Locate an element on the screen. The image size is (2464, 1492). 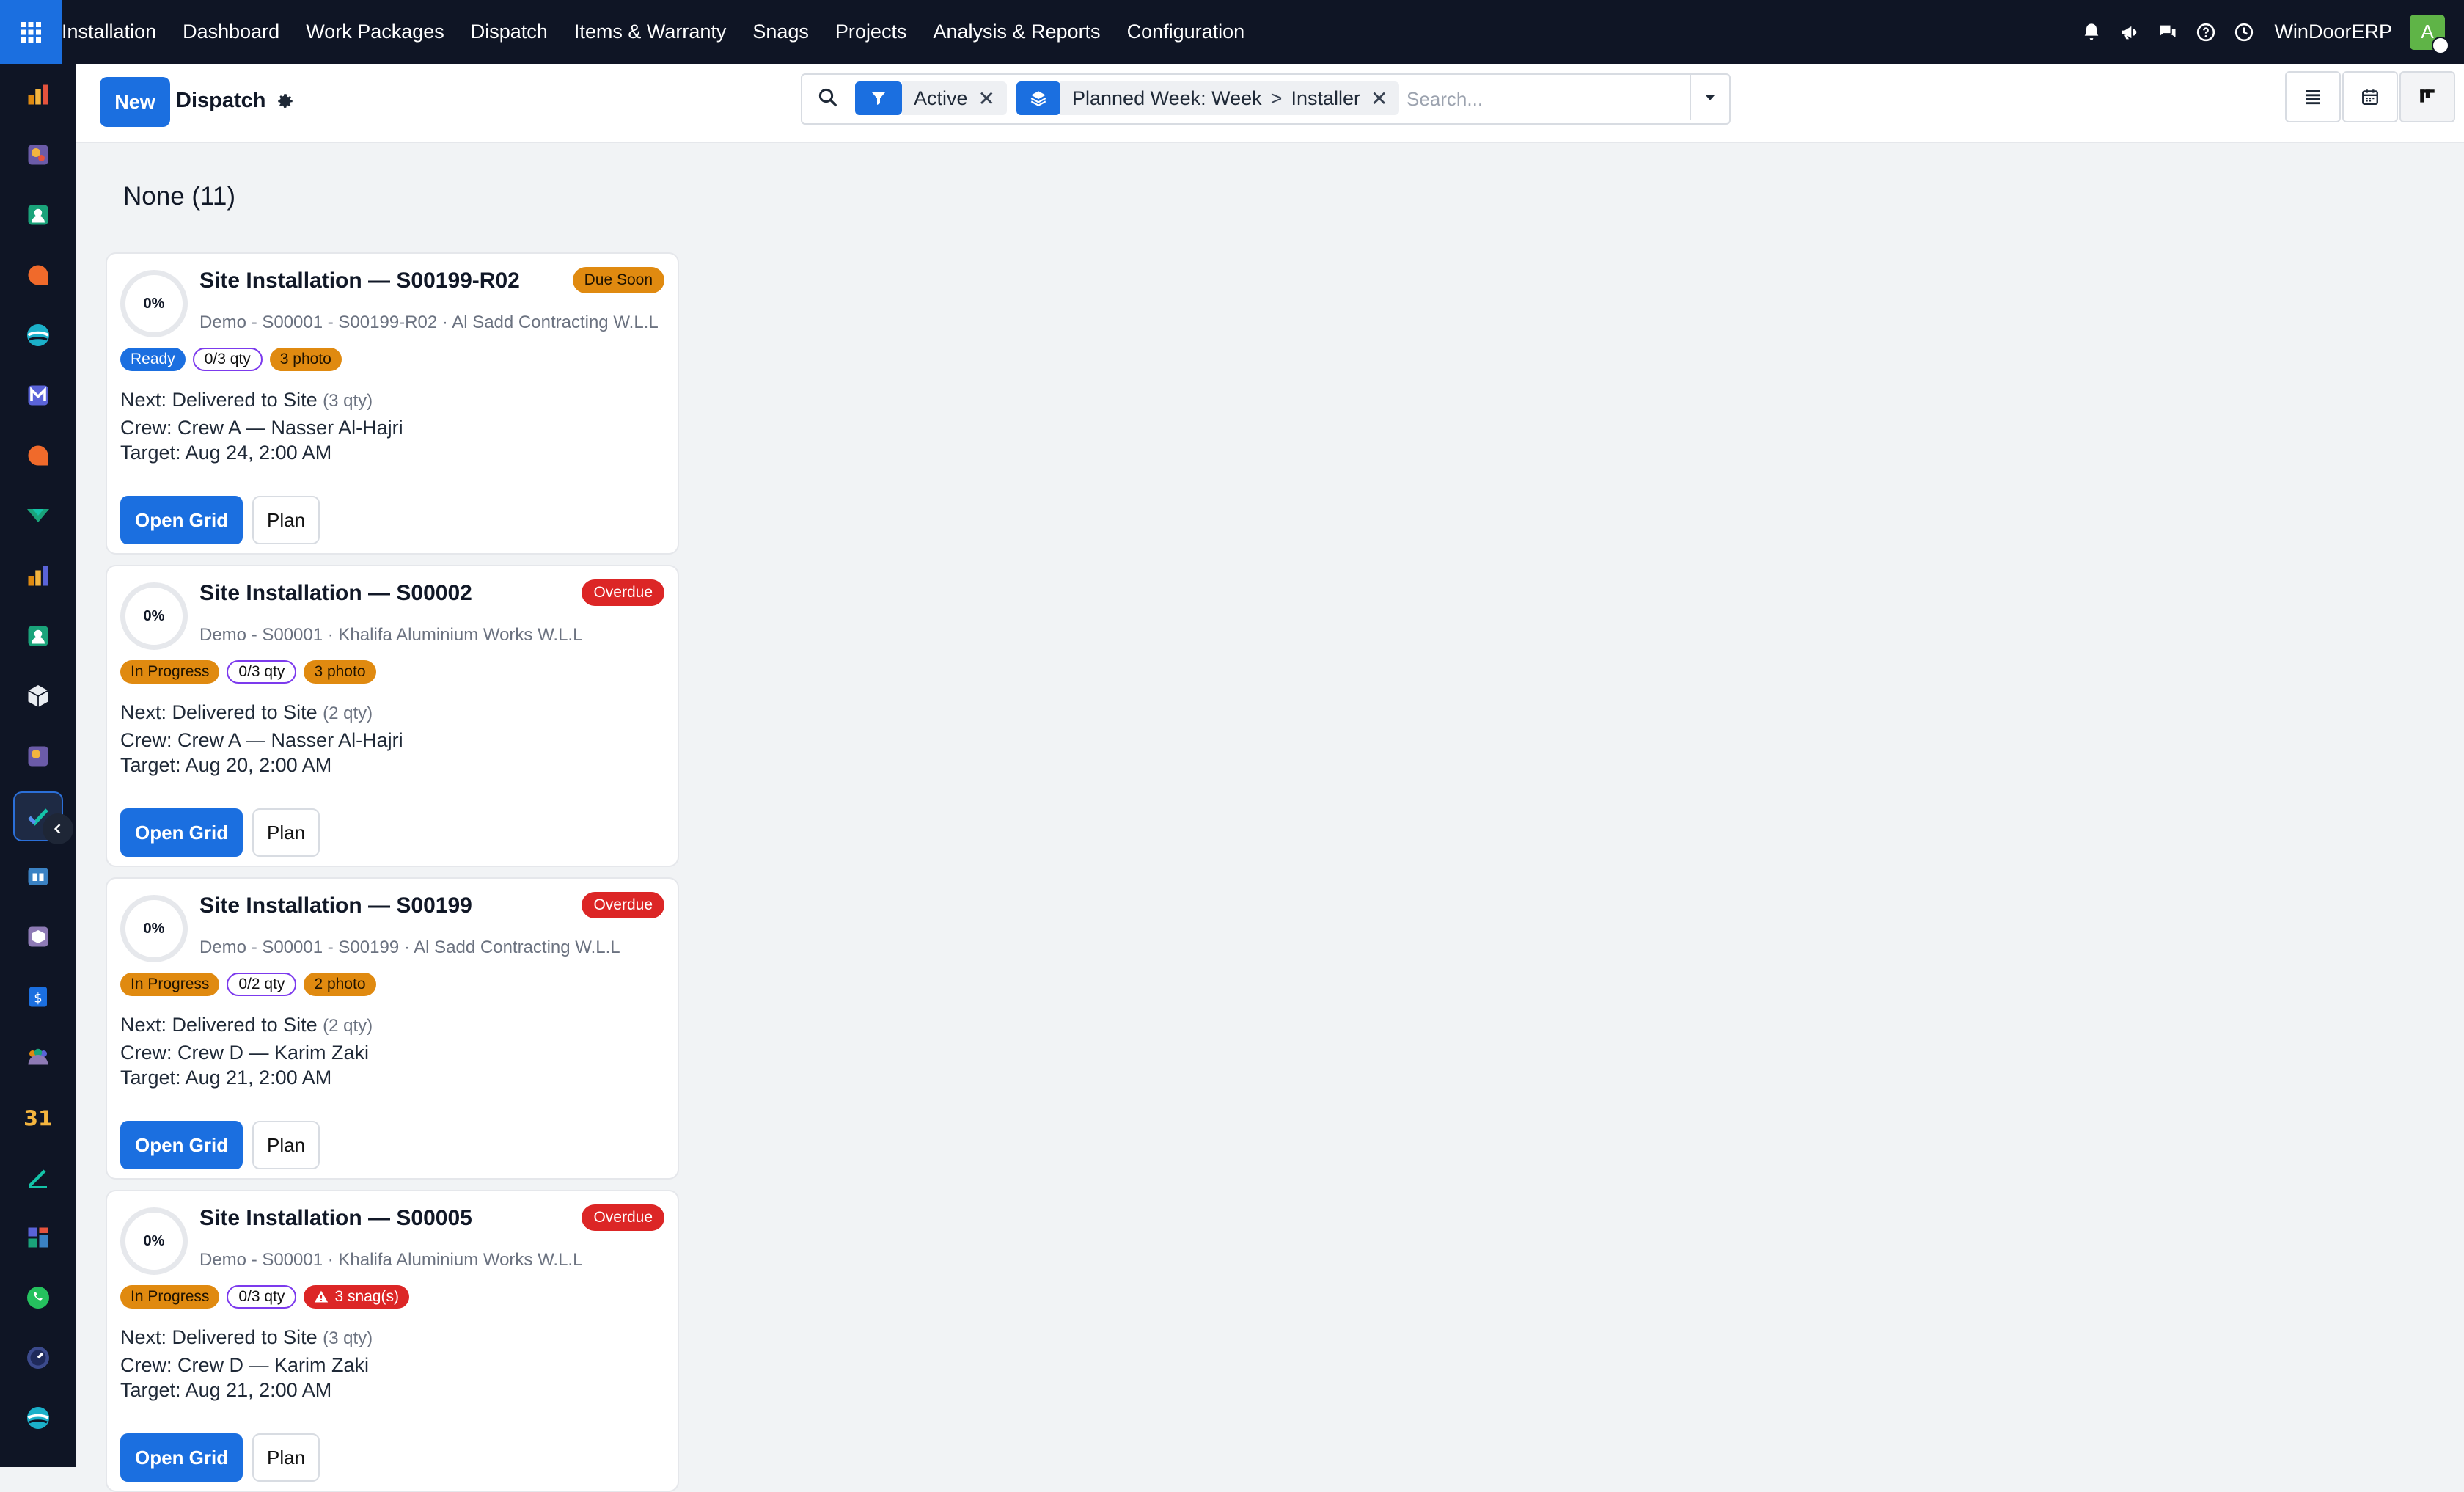
search-icon is located at coordinates (828, 100).